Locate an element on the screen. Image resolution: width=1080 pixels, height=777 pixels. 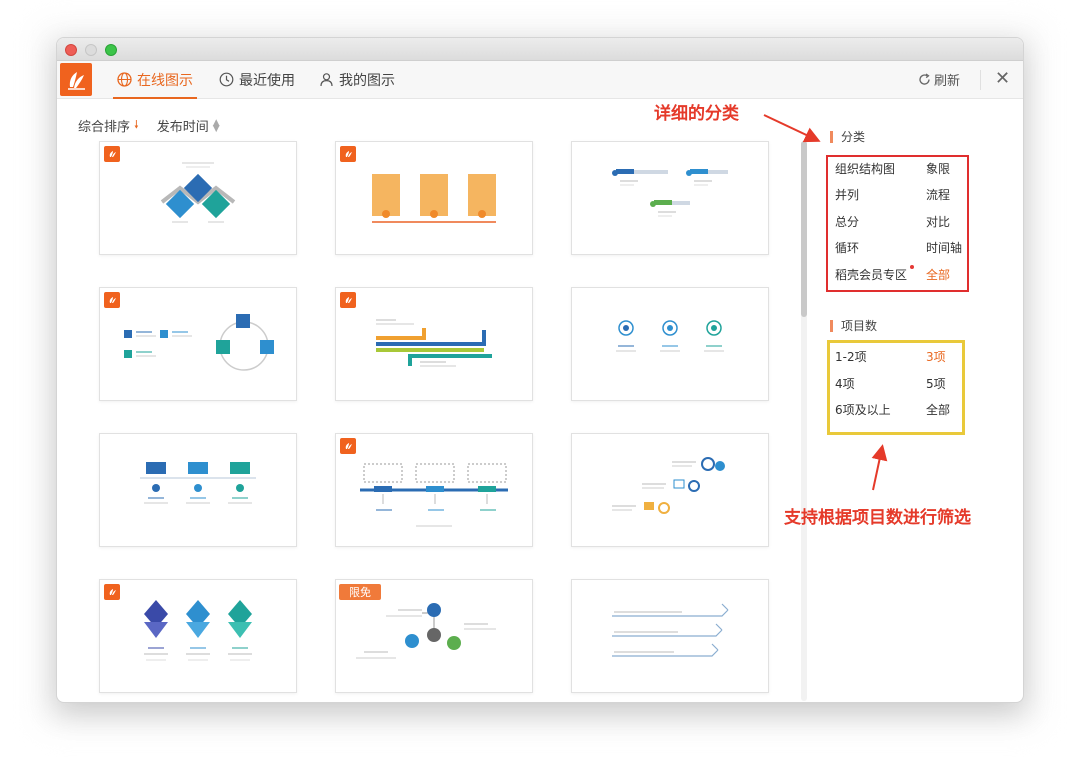
annotation-arrows is located at coordinates (825, 302).